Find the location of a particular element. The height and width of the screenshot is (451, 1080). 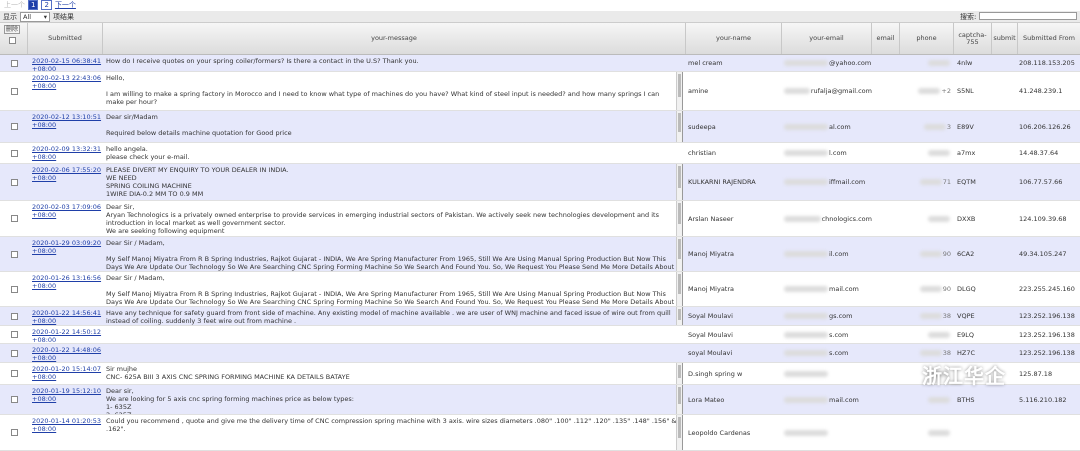

submitted-date-link: 2020-02-09 13:32:31 is located at coordinates (66, 149).